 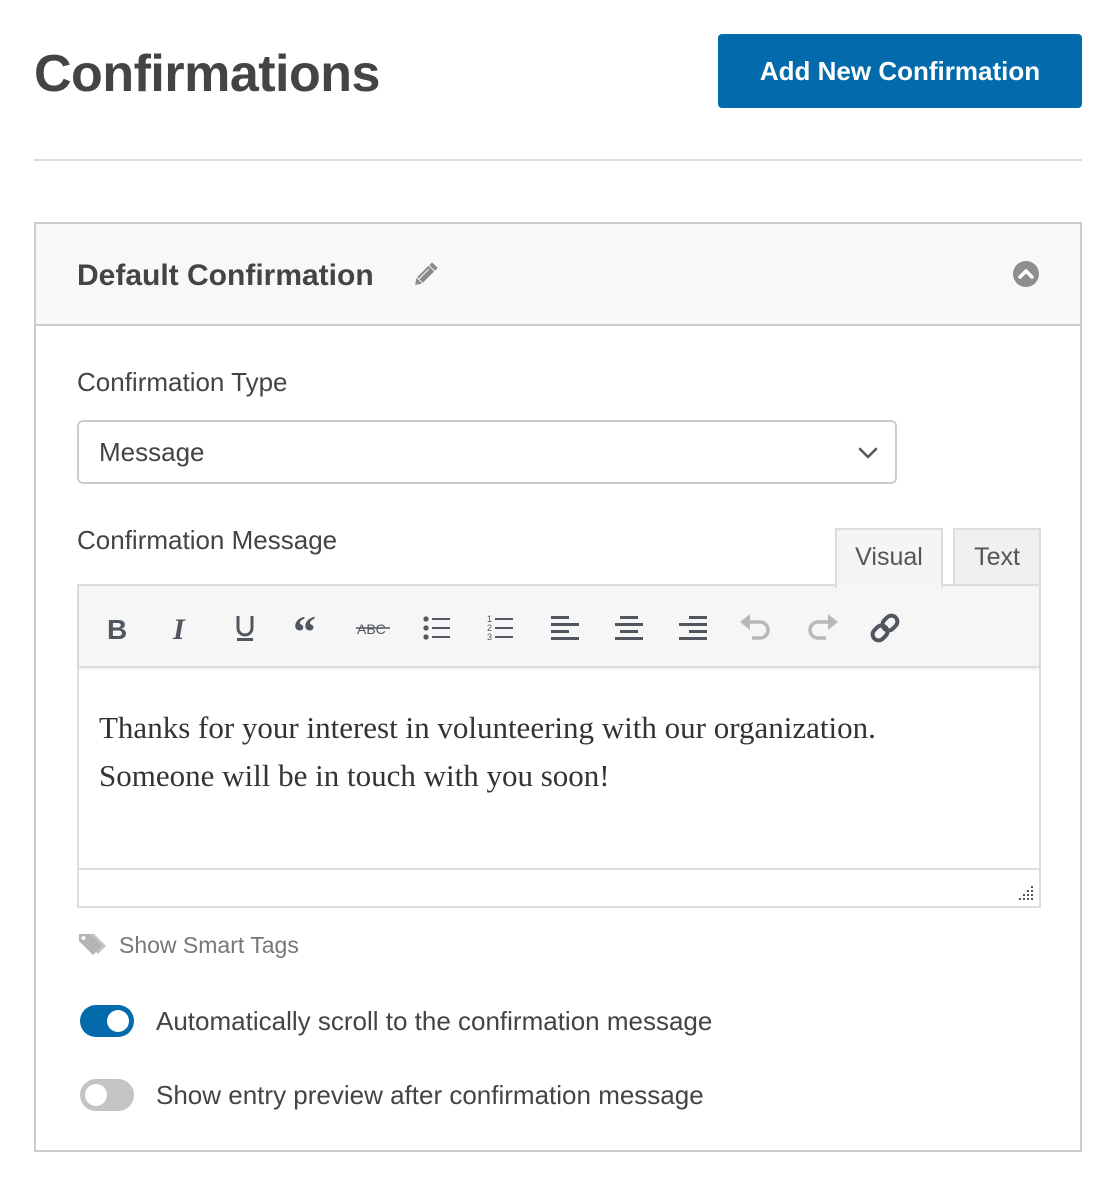 I want to click on editor-toolbar: B I “ ABC 123, so click(x=559, y=627).